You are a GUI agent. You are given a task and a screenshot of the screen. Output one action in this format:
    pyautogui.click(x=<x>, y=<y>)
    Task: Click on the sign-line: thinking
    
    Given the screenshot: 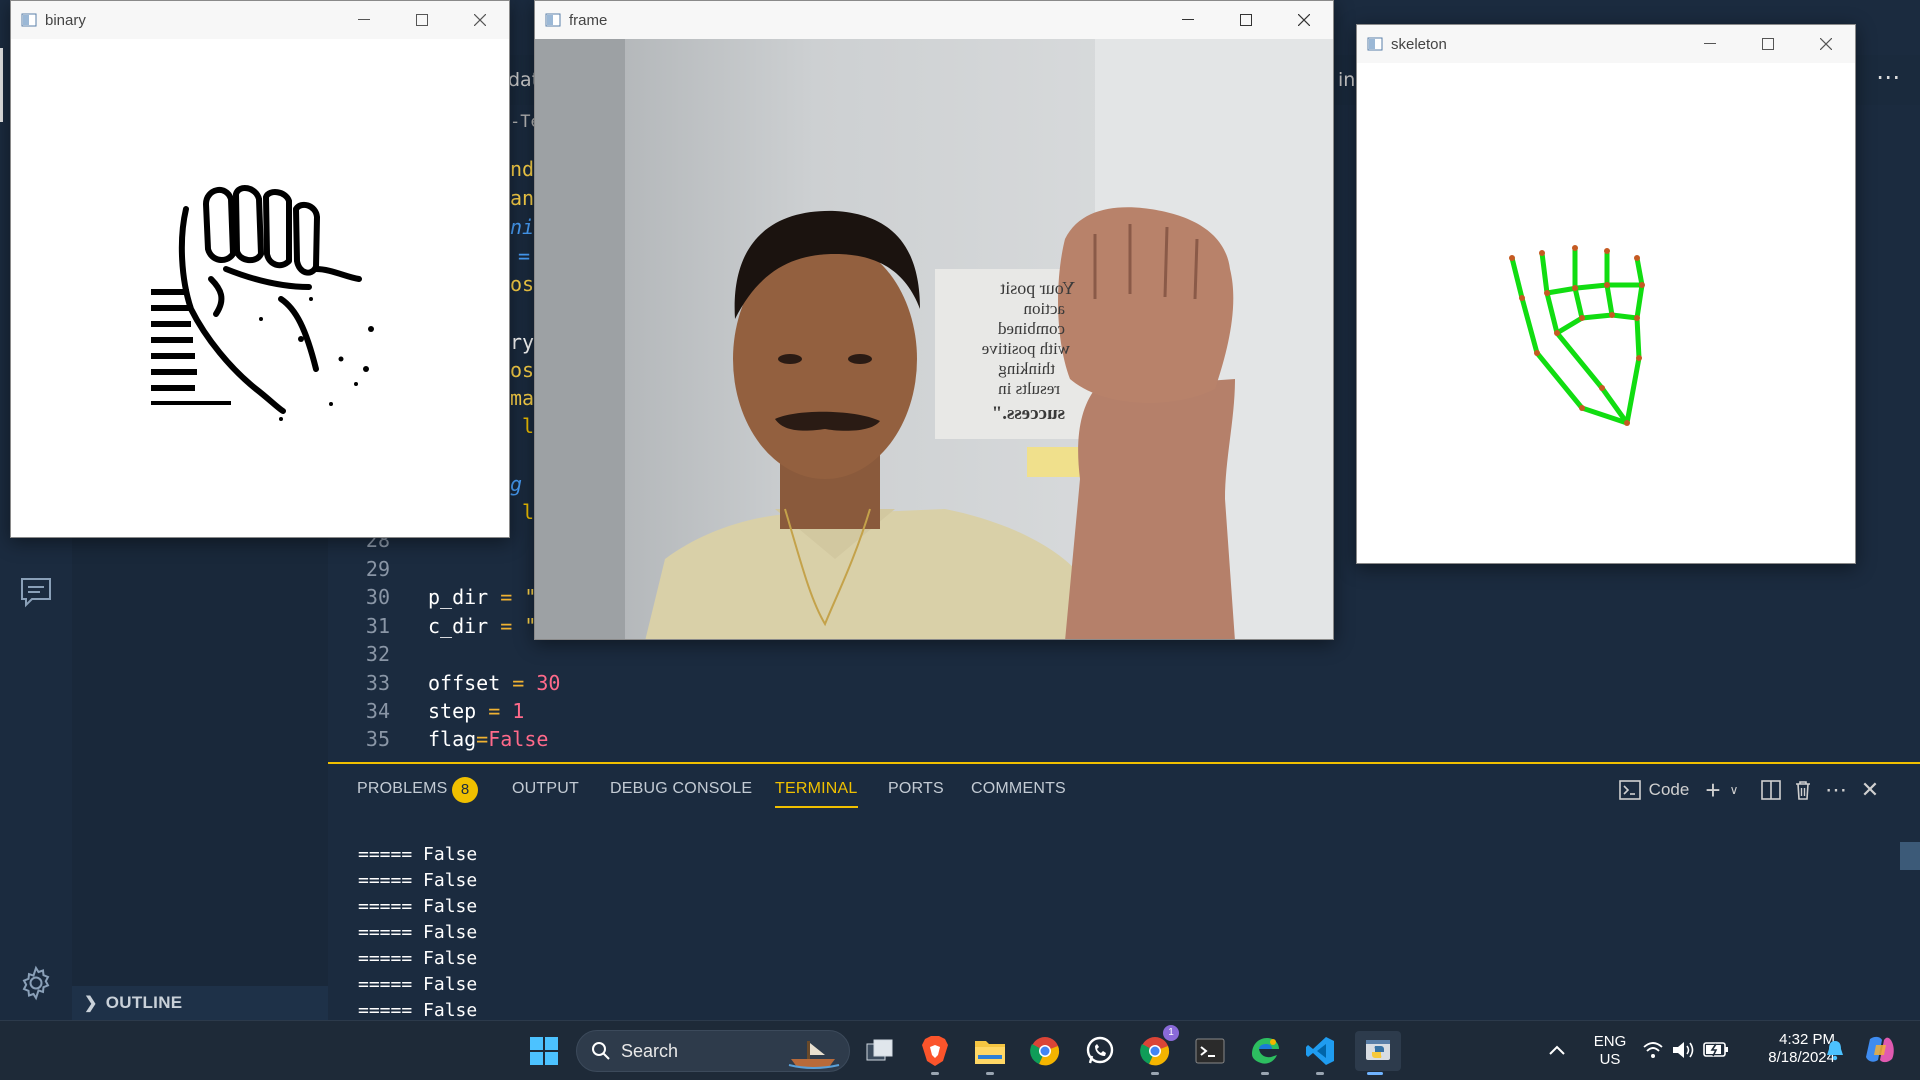 What is the action you would take?
    pyautogui.click(x=1026, y=368)
    